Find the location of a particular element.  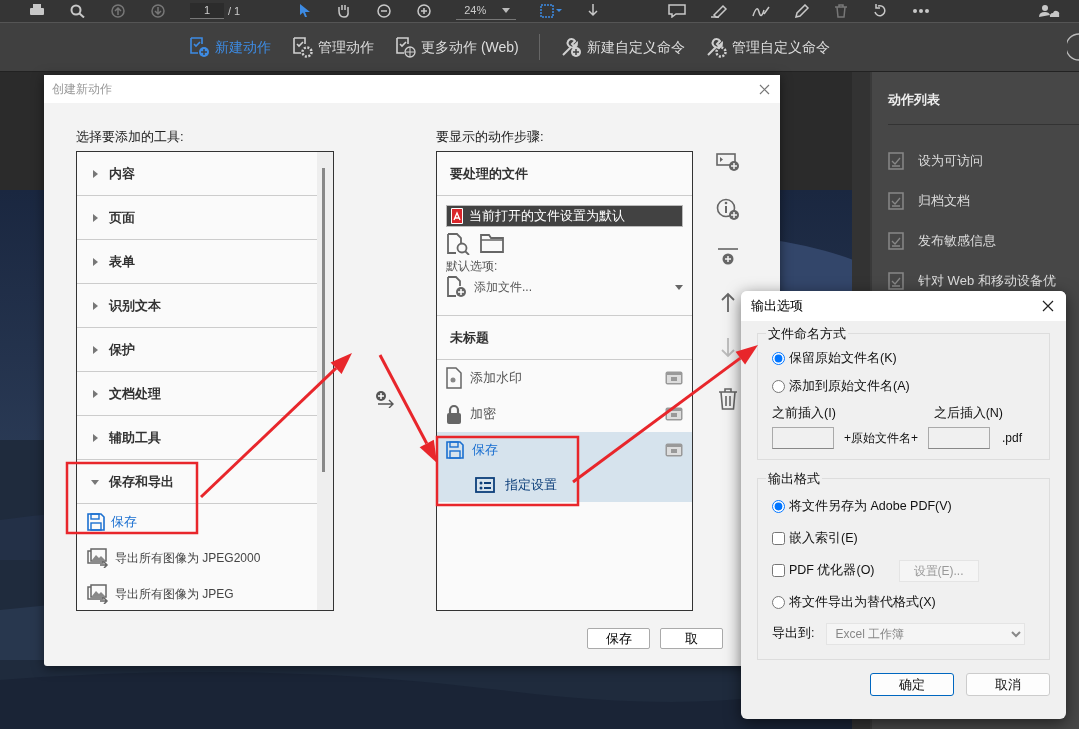

dialog-button: 取 is located at coordinates (691, 638).